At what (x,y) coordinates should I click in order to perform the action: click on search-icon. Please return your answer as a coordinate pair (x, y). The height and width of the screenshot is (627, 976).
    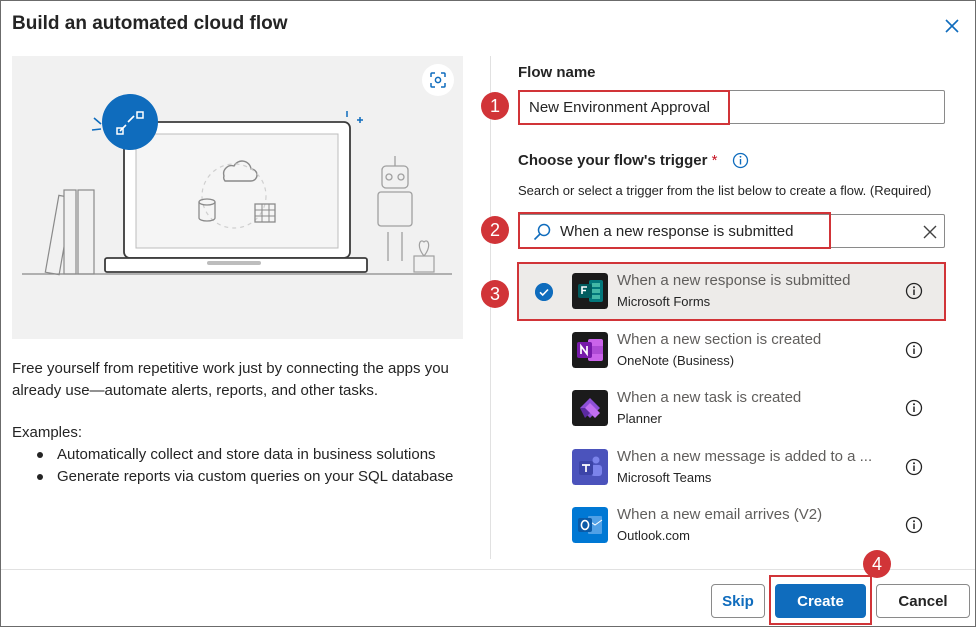
    Looking at the image, I should click on (542, 232).